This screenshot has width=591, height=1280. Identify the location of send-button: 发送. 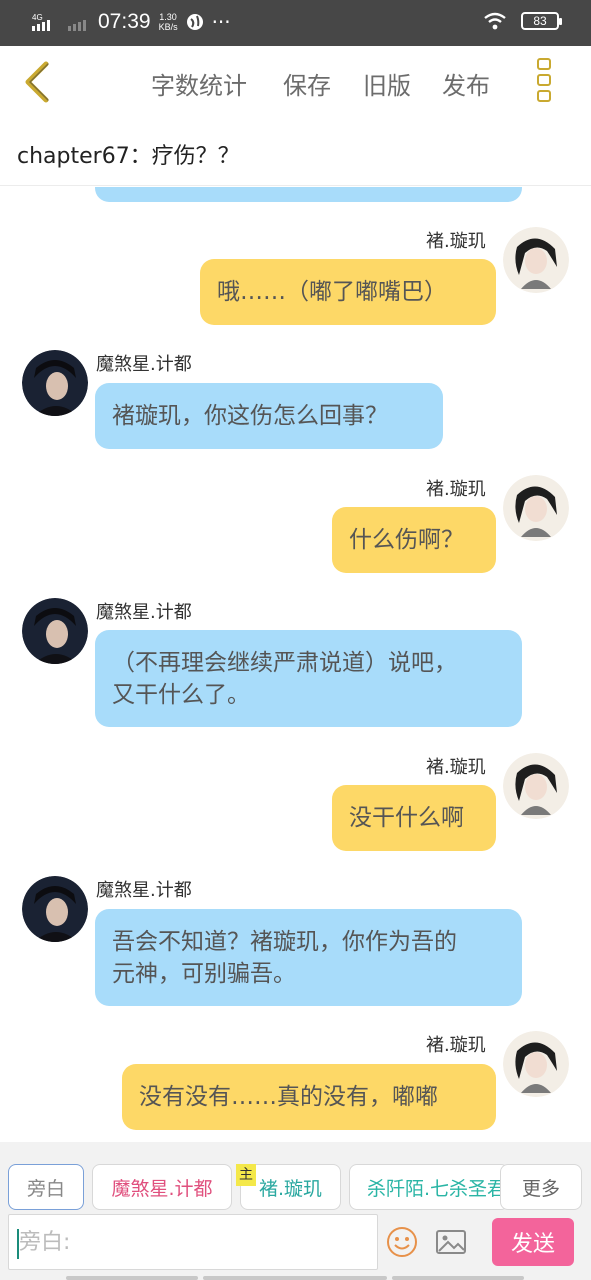
(533, 1242).